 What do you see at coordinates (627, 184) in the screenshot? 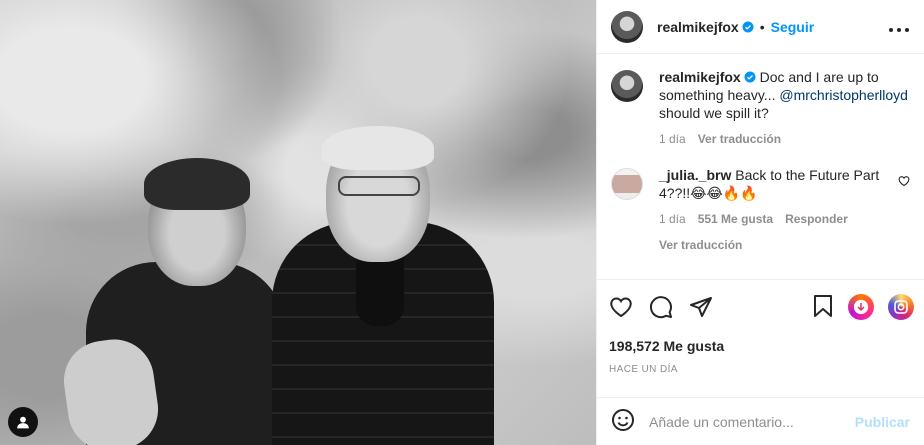
I see `commenter-avatar` at bounding box center [627, 184].